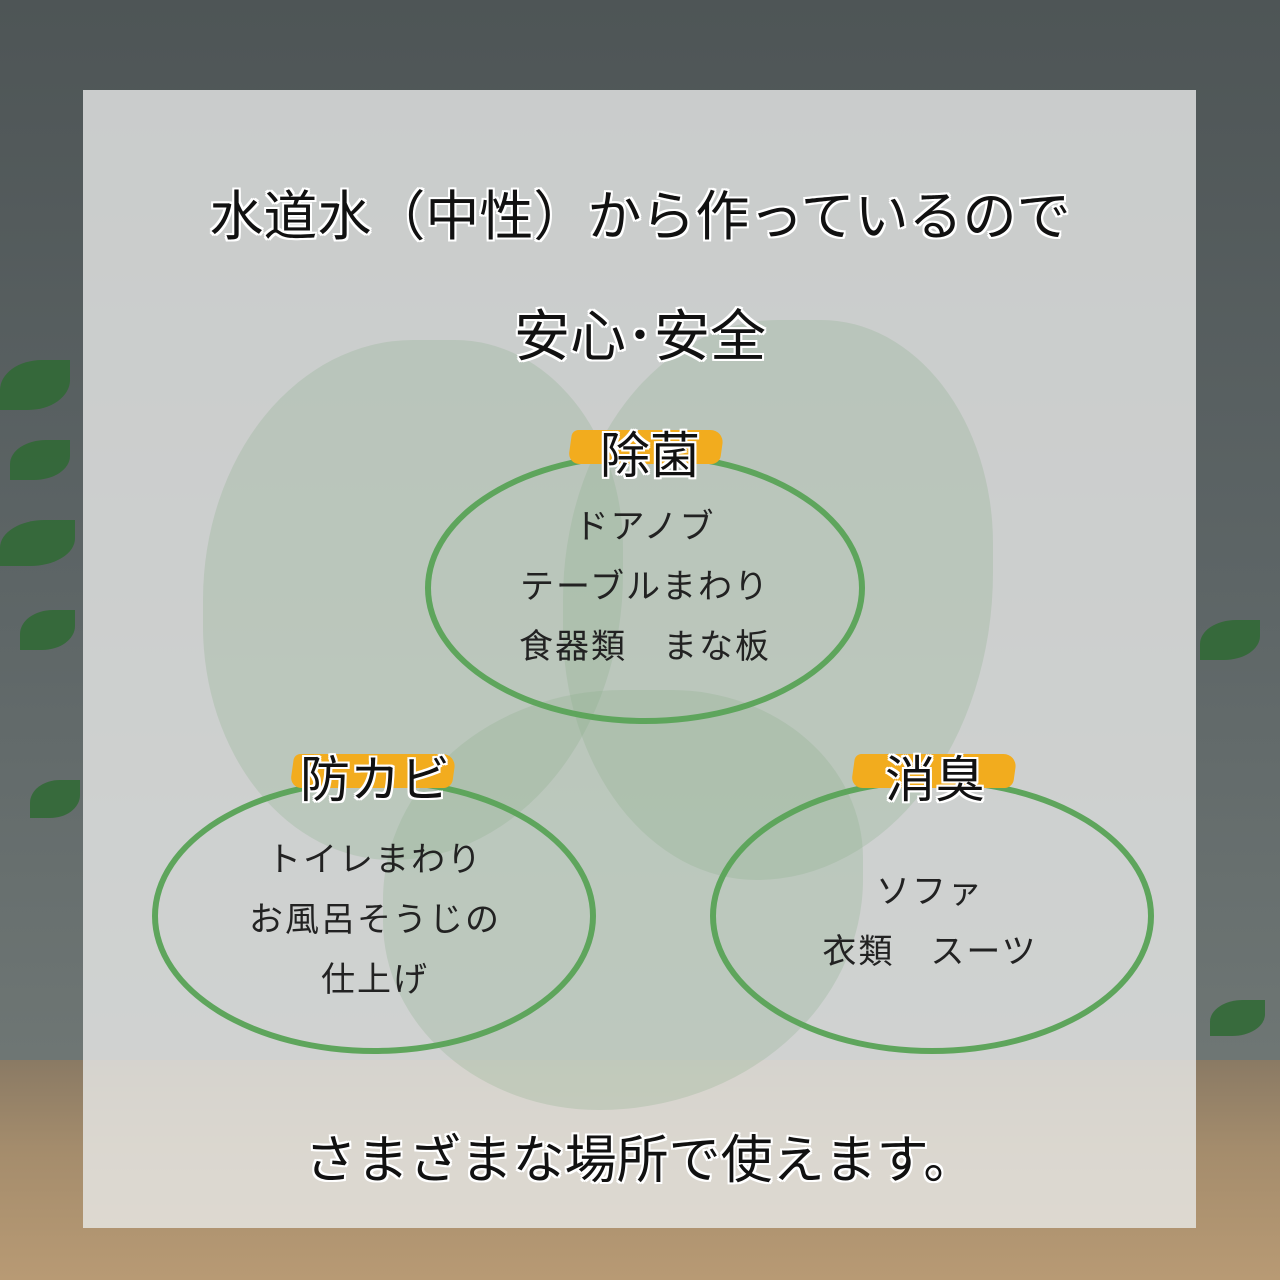 The height and width of the screenshot is (1280, 1280). Describe the element at coordinates (375, 980) in the screenshot. I see `list-item: 仕上げ` at that location.